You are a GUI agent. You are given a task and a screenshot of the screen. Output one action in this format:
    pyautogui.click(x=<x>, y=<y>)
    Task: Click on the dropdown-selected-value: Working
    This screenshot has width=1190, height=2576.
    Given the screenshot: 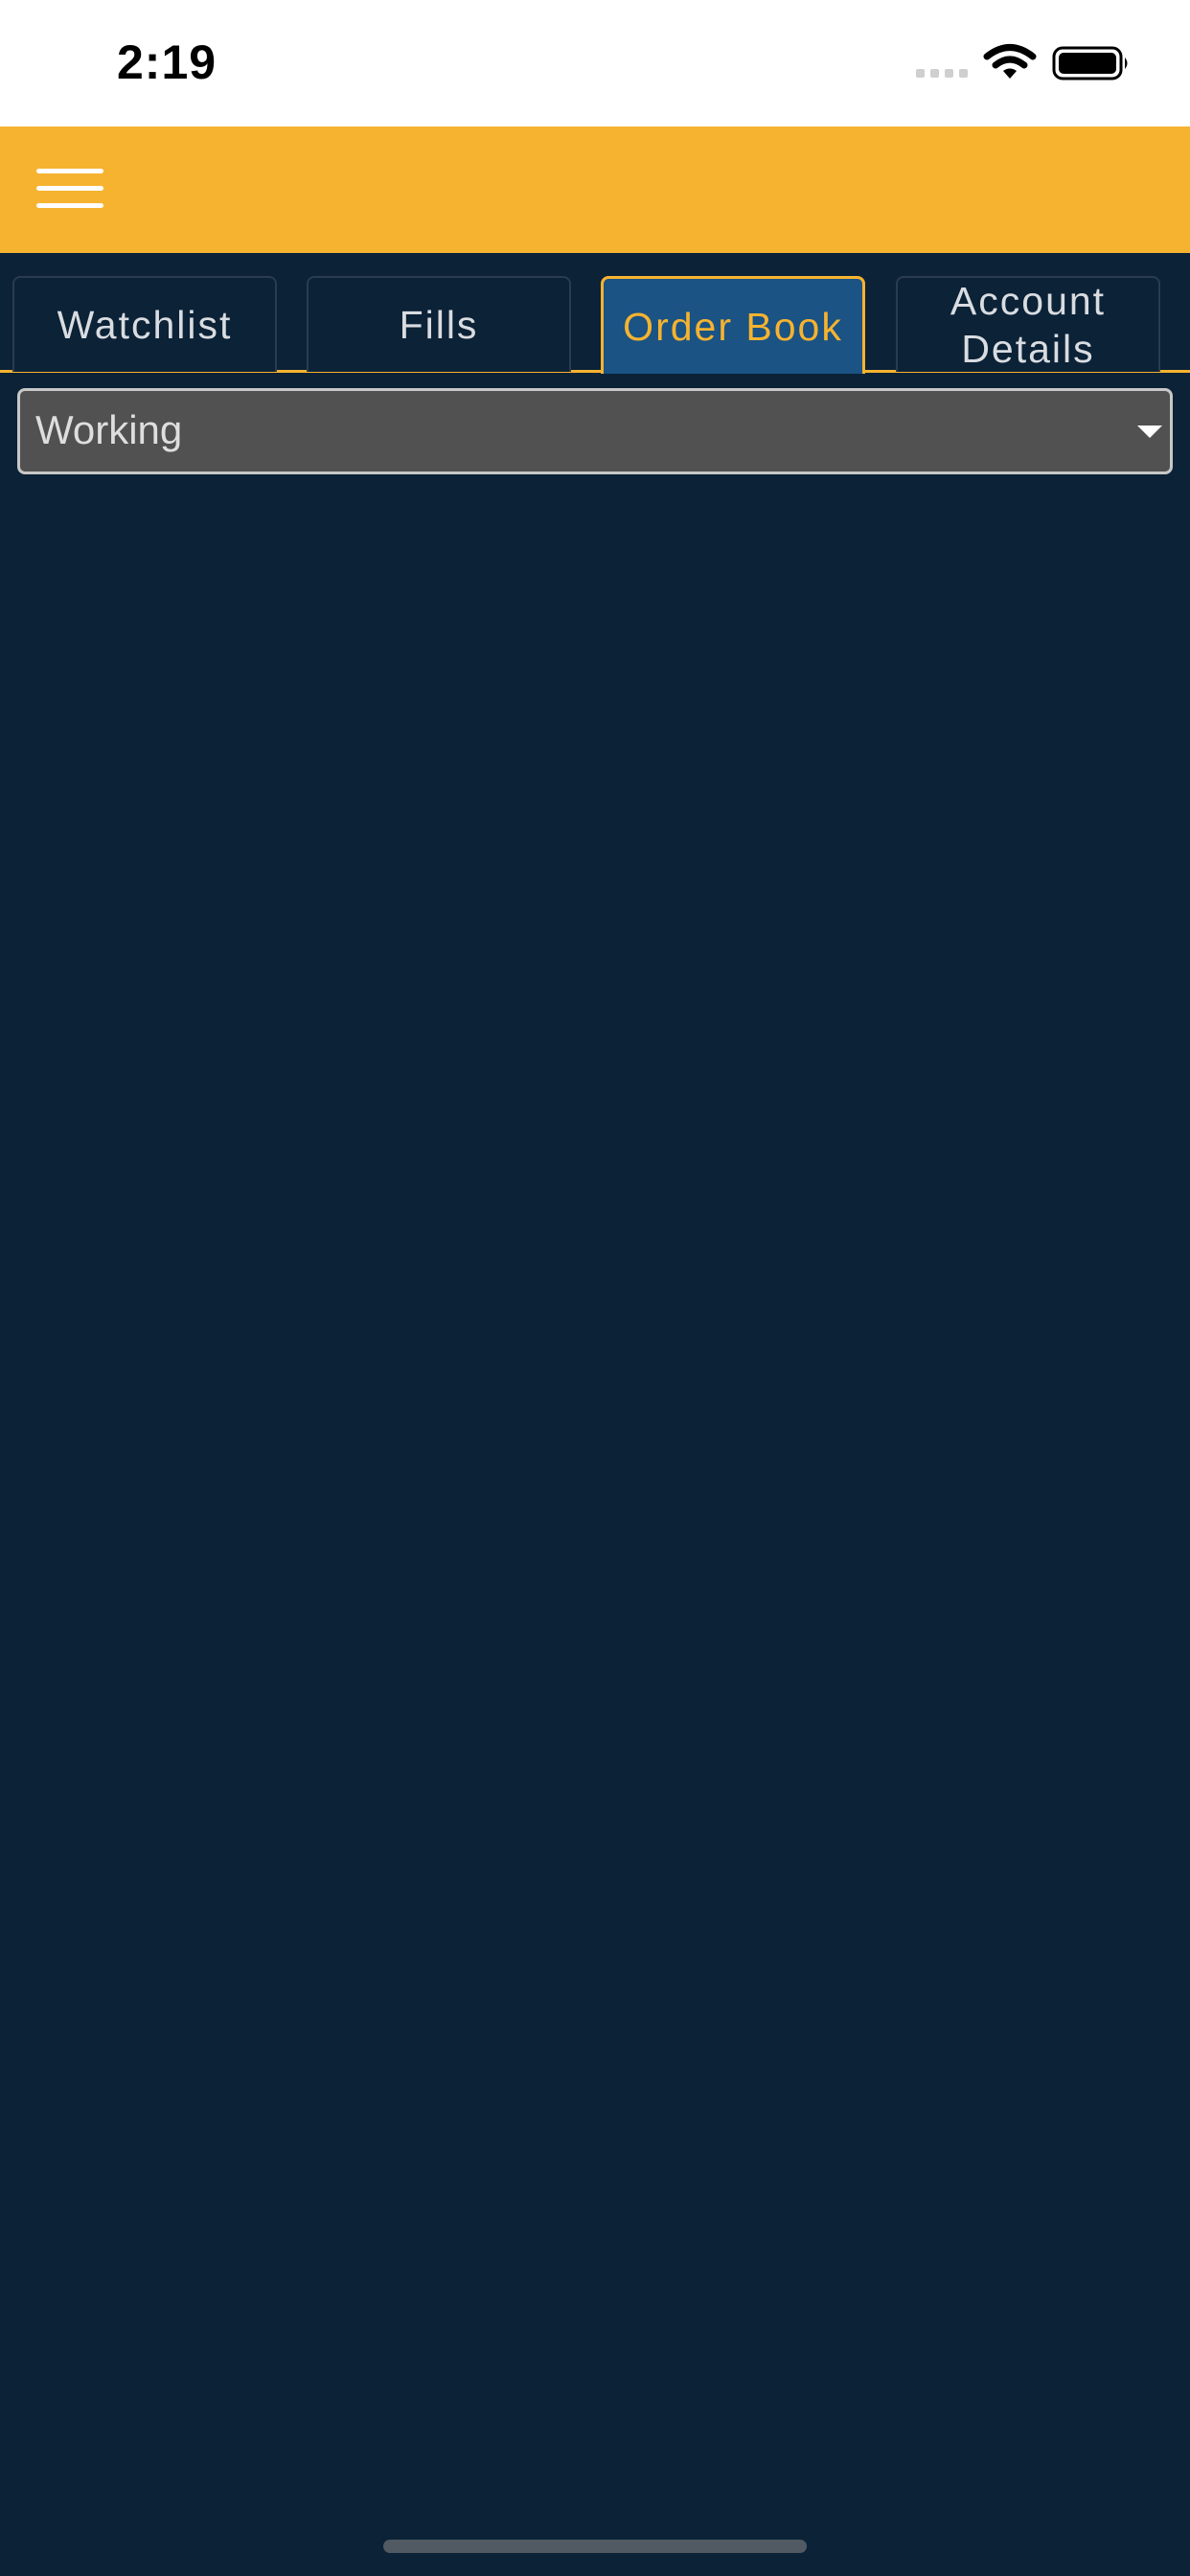 What is the action you would take?
    pyautogui.click(x=109, y=429)
    